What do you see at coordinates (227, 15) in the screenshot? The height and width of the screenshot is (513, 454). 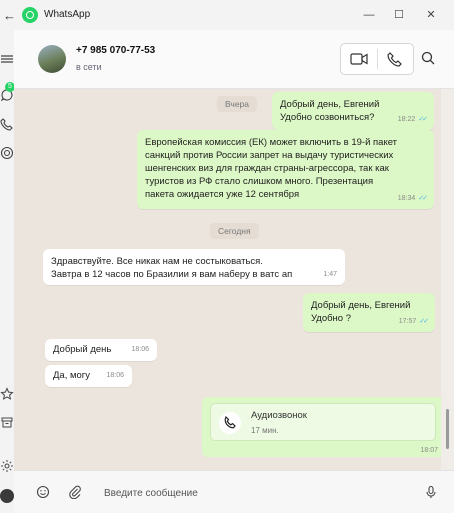 I see `title-bar: ← WhatsApp — ☐ ✕` at bounding box center [227, 15].